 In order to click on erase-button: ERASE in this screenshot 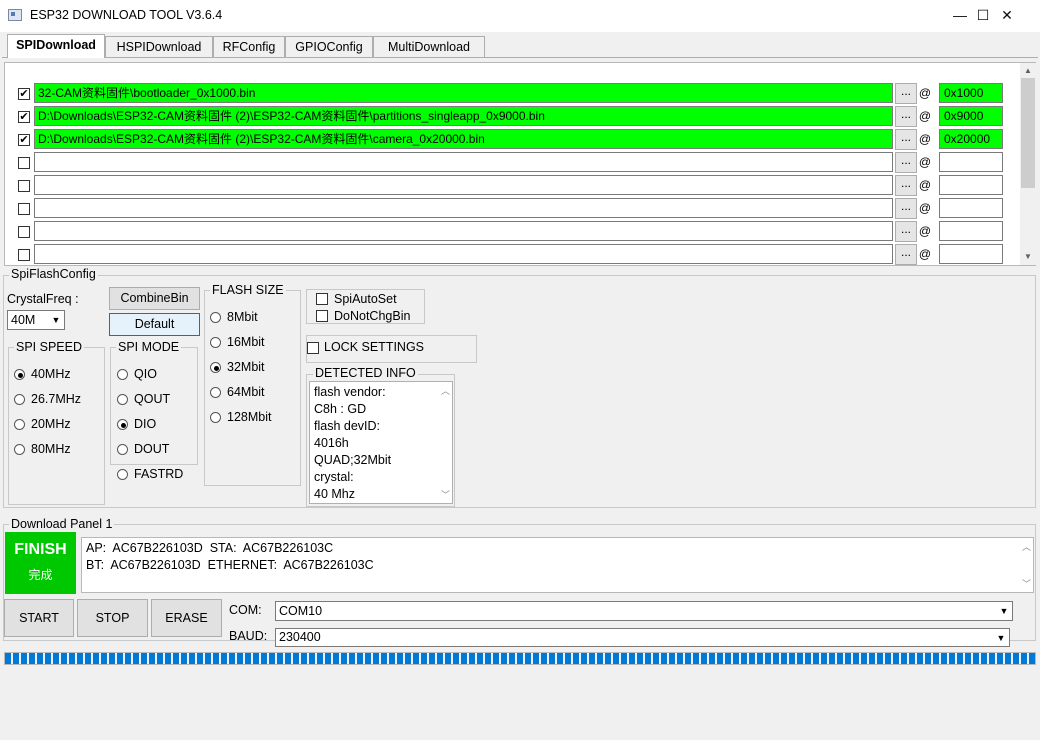, I will do `click(186, 618)`.